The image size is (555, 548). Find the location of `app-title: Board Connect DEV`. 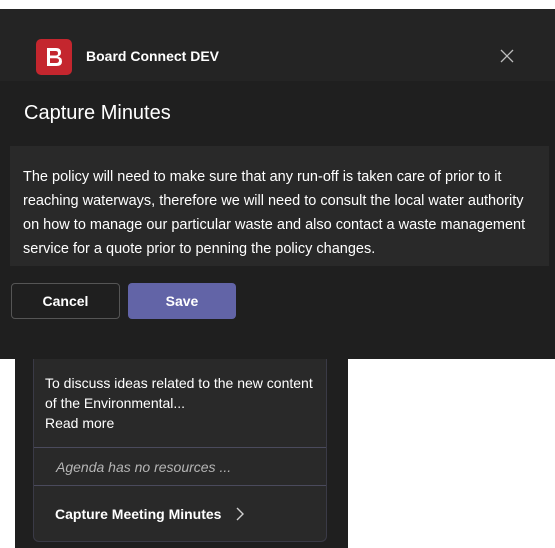

app-title: Board Connect DEV is located at coordinates (153, 56).